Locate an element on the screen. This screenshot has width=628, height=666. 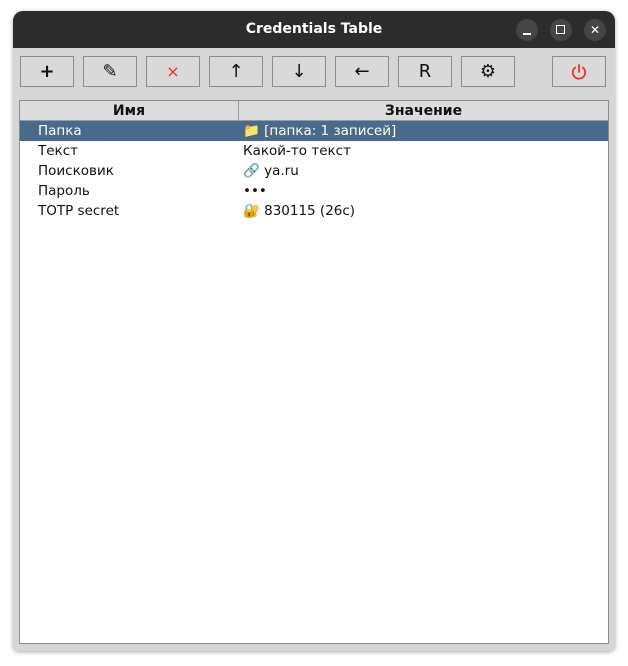
row-value: 🔗 ya.ru is located at coordinates (271, 171).